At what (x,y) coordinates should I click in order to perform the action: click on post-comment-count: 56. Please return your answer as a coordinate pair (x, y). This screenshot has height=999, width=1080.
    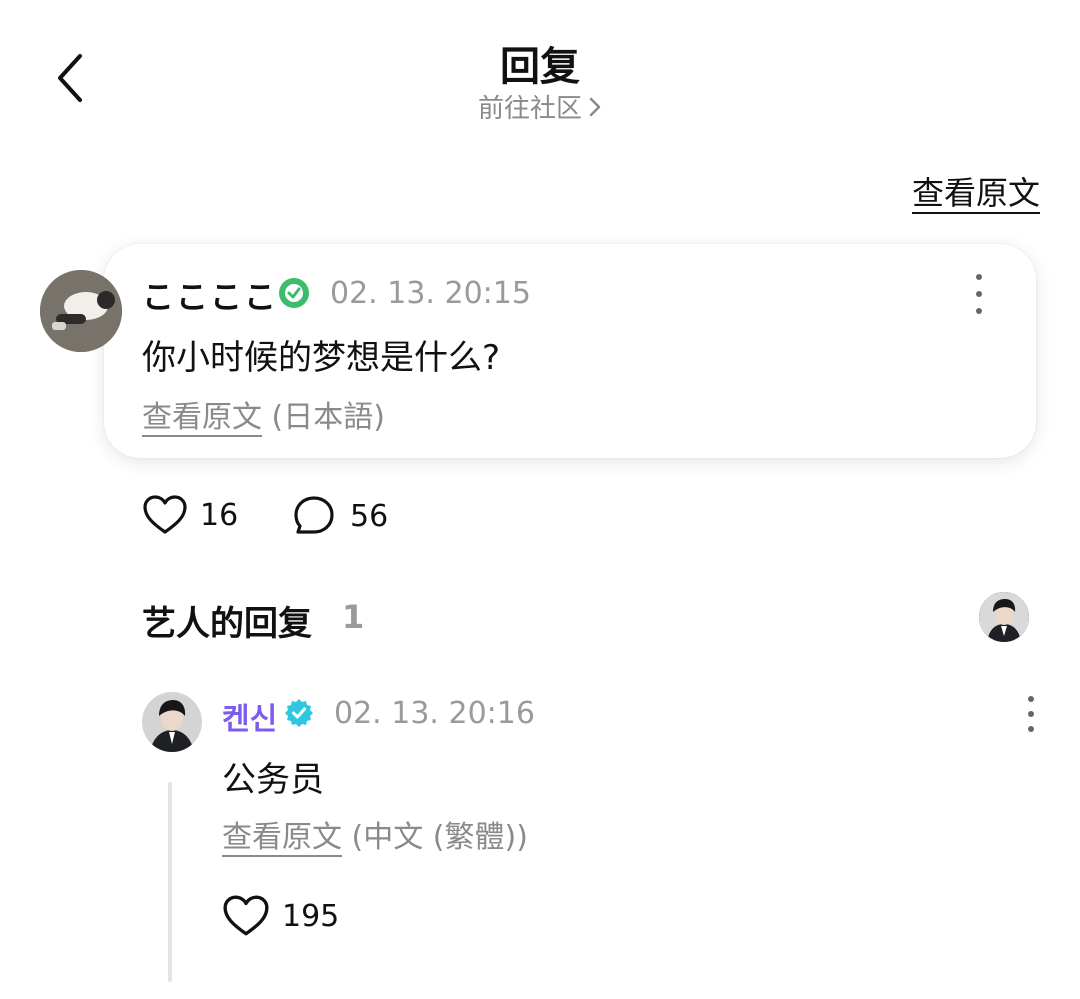
    Looking at the image, I should click on (369, 516).